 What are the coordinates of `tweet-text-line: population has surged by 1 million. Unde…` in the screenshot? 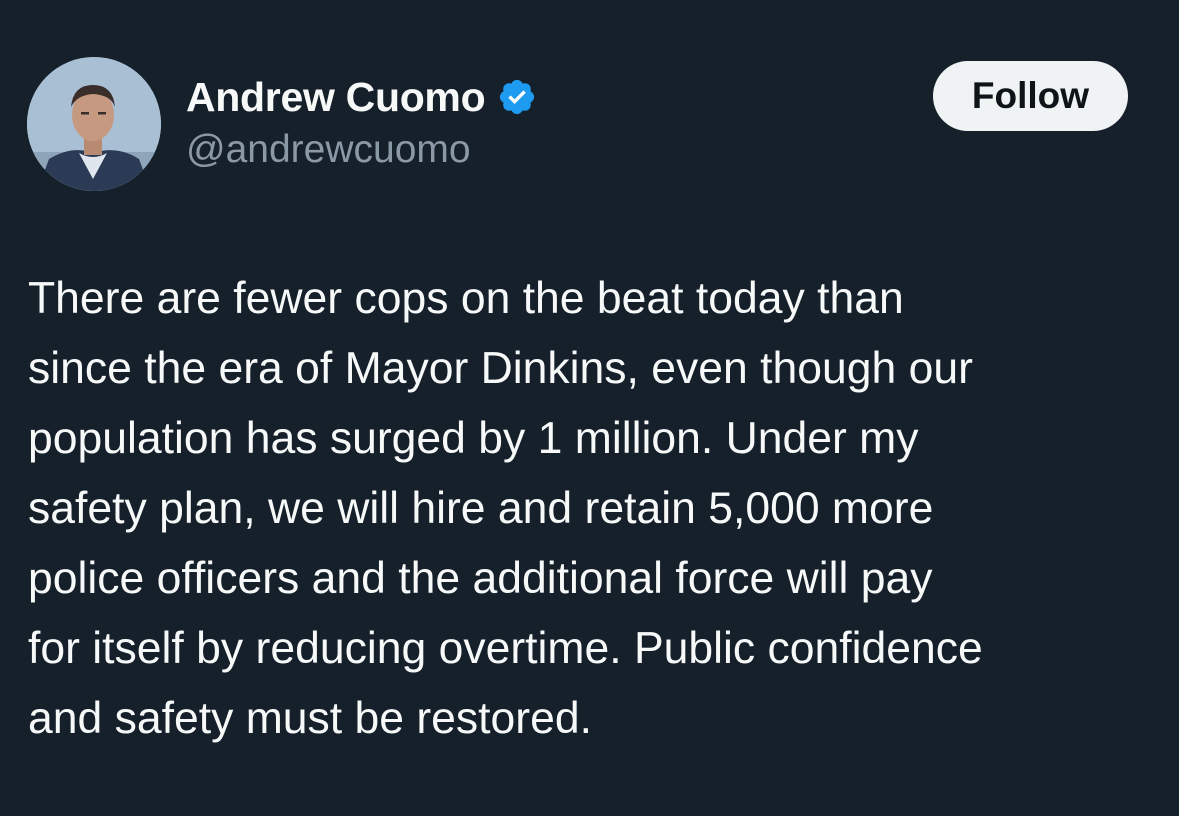 It's located at (473, 438).